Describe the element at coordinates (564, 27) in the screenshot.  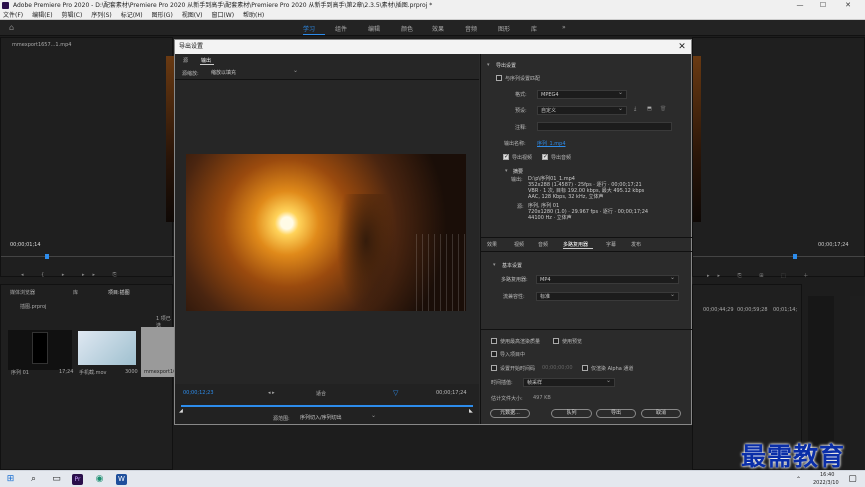
I see `workspace-more-icon: »` at that location.